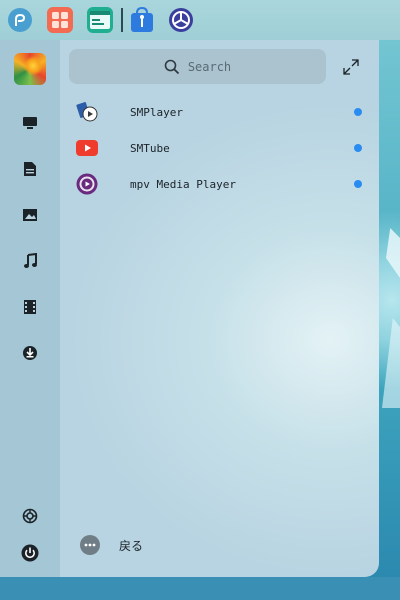 This screenshot has width=400, height=600. Describe the element at coordinates (181, 20) in the screenshot. I see `settings-icon` at that location.